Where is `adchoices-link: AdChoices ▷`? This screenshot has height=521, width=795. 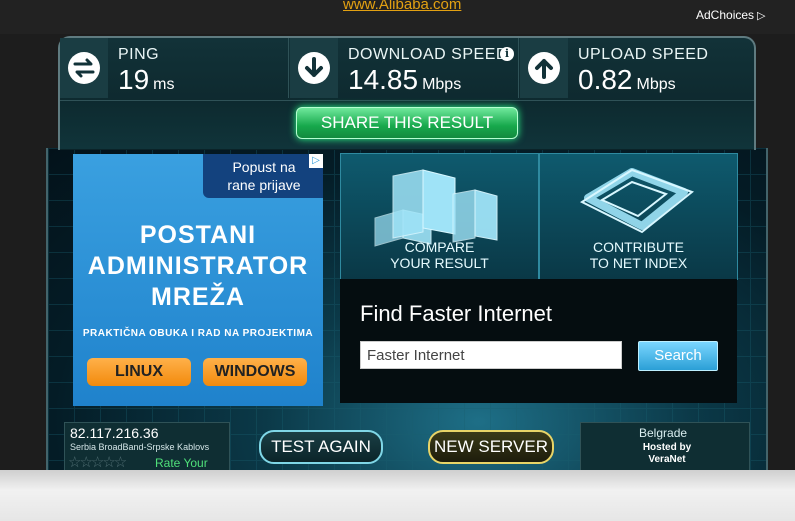
adchoices-link: AdChoices ▷ is located at coordinates (731, 15).